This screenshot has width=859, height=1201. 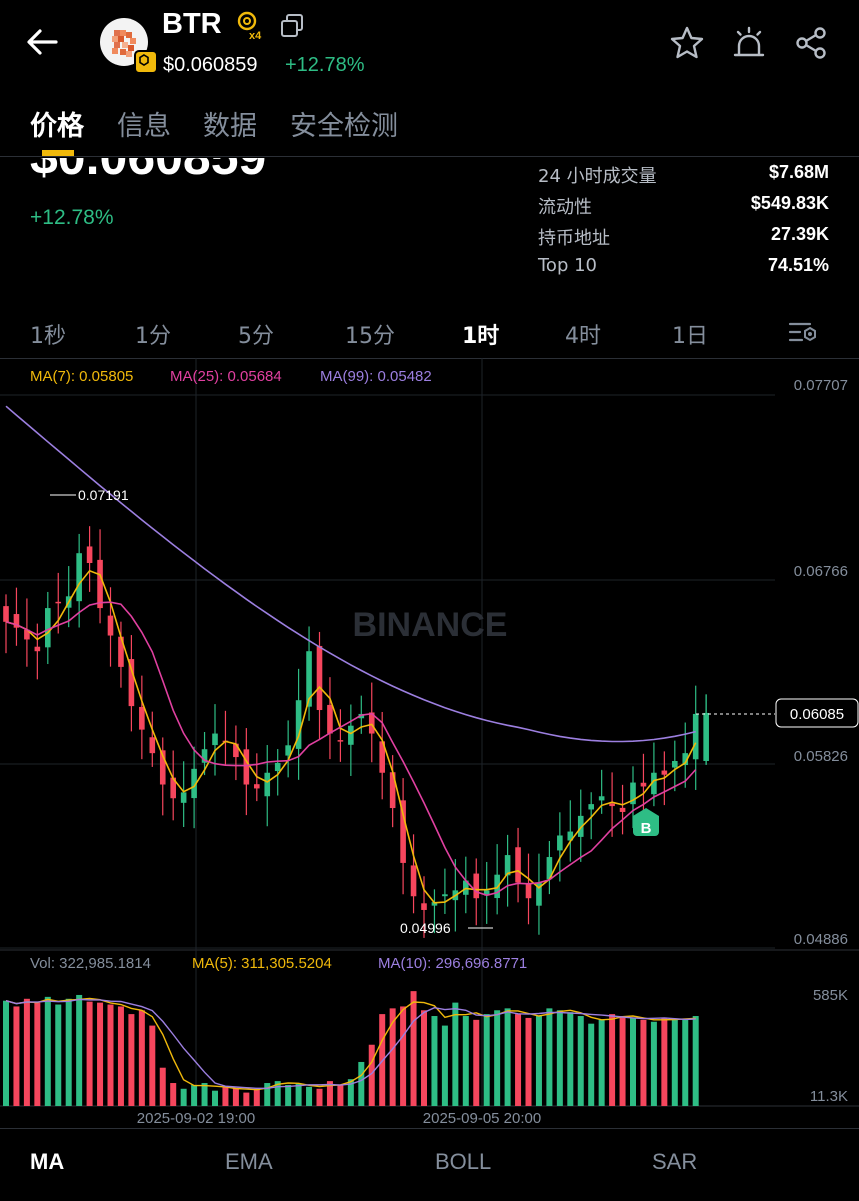 What do you see at coordinates (144, 123) in the screenshot?
I see `tab-info: 信息` at bounding box center [144, 123].